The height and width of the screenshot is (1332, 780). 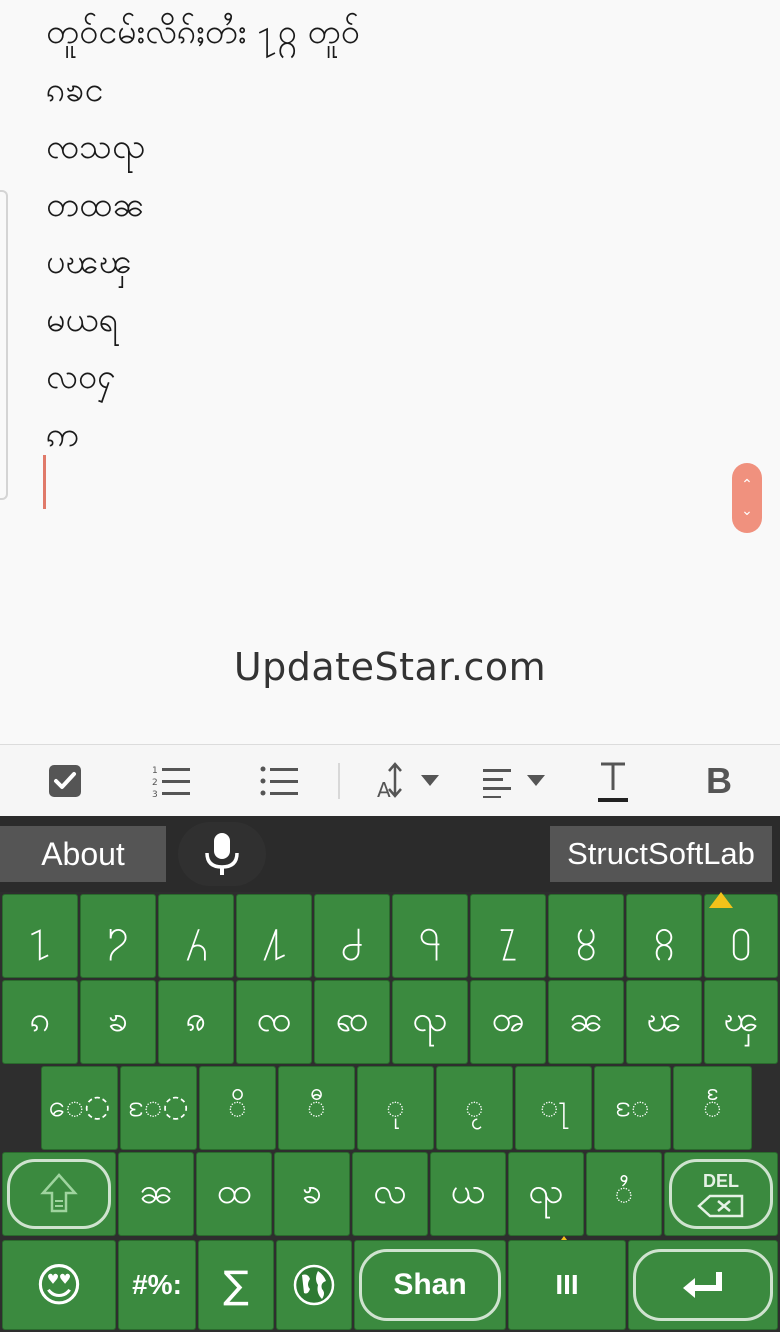 I want to click on key: ႔, so click(x=274, y=936).